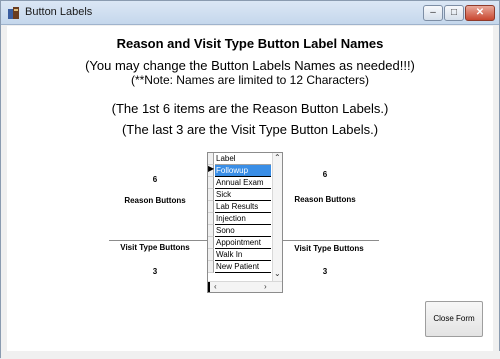 The height and width of the screenshot is (359, 500). I want to click on maximize-icon: □, so click(454, 12).